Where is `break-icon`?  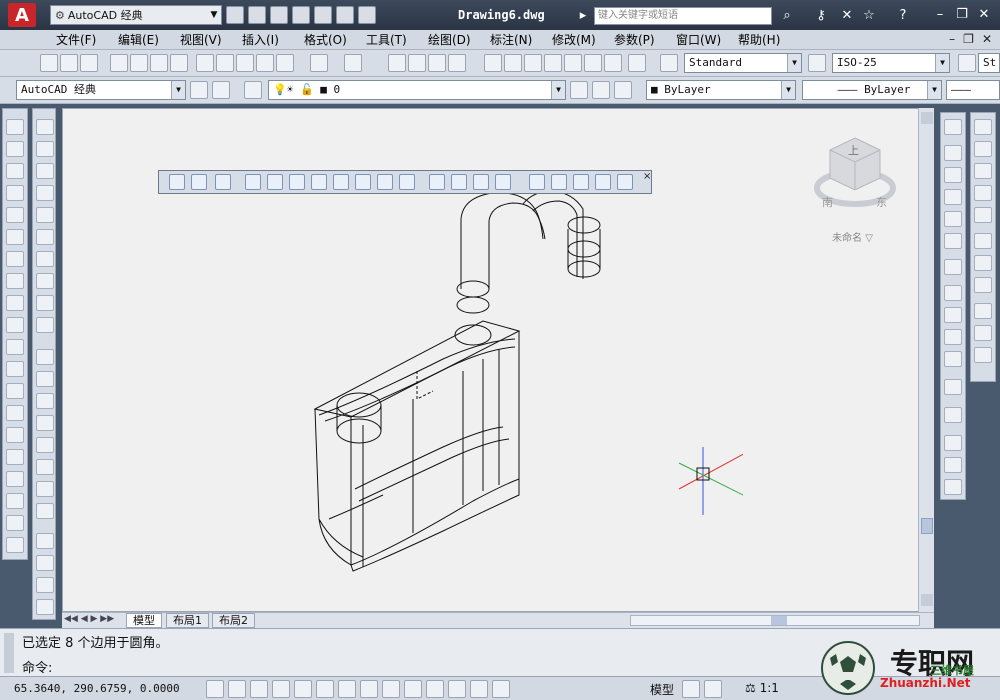
break-icon is located at coordinates (953, 387).